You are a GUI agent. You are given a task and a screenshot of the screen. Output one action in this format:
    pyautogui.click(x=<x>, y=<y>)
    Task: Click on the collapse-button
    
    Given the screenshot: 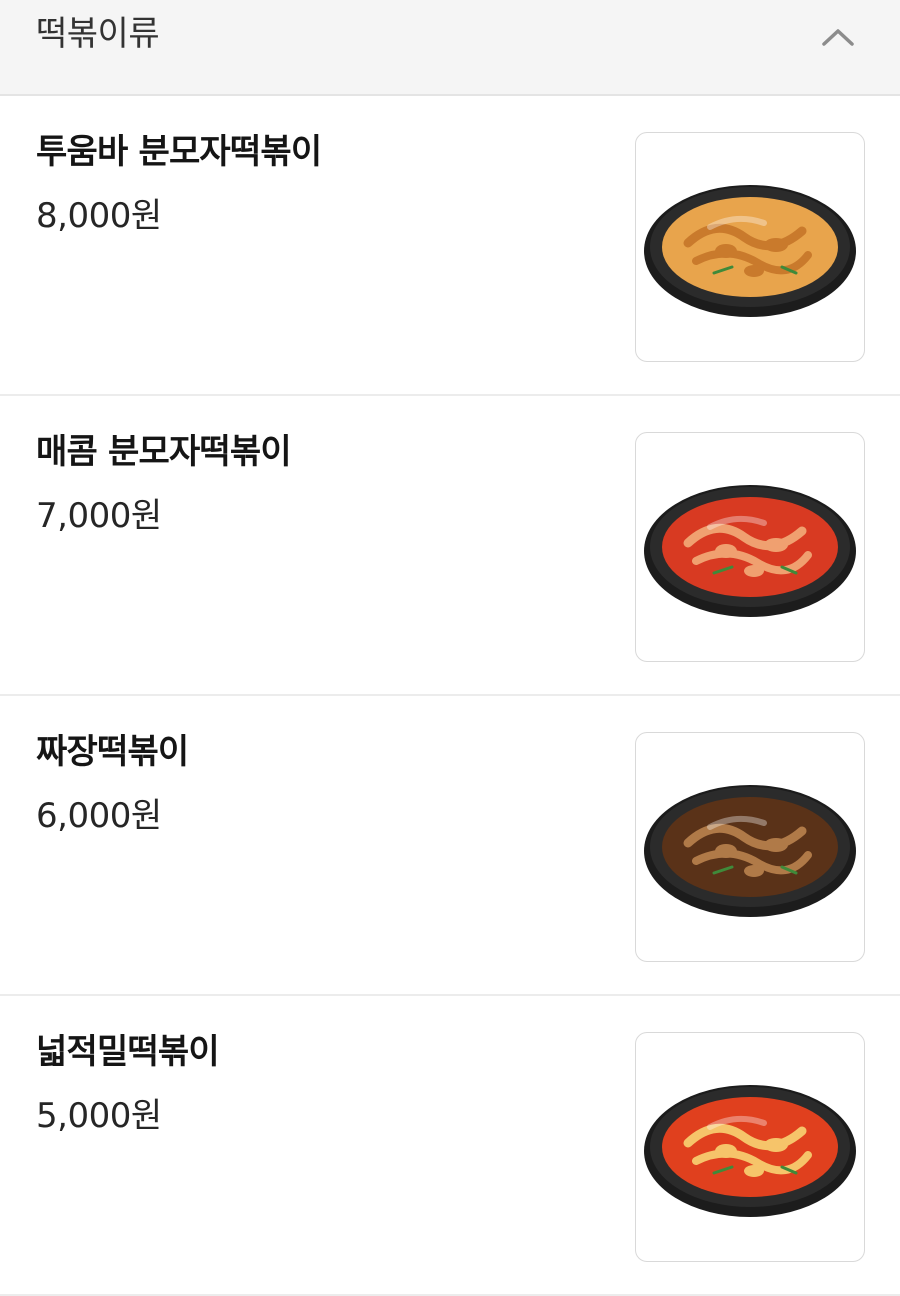 What is the action you would take?
    pyautogui.click(x=838, y=38)
    